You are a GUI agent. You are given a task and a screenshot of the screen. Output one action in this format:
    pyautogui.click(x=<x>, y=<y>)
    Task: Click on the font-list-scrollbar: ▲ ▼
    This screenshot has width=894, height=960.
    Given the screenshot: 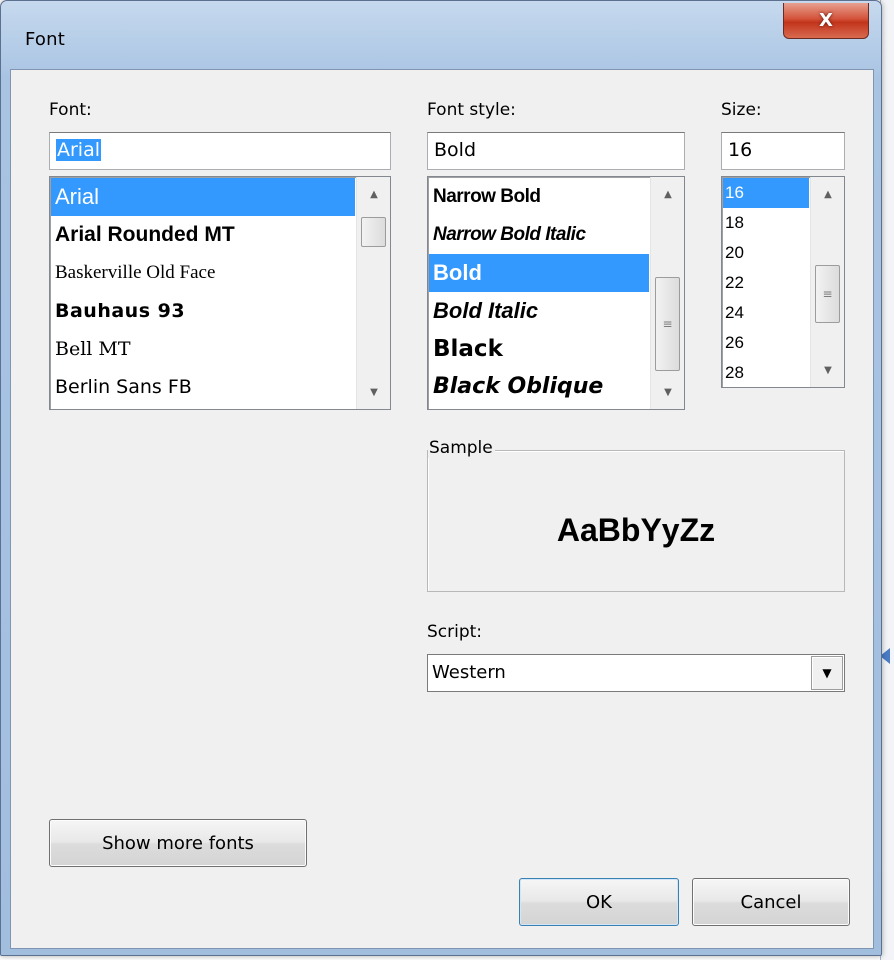 What is the action you would take?
    pyautogui.click(x=373, y=293)
    